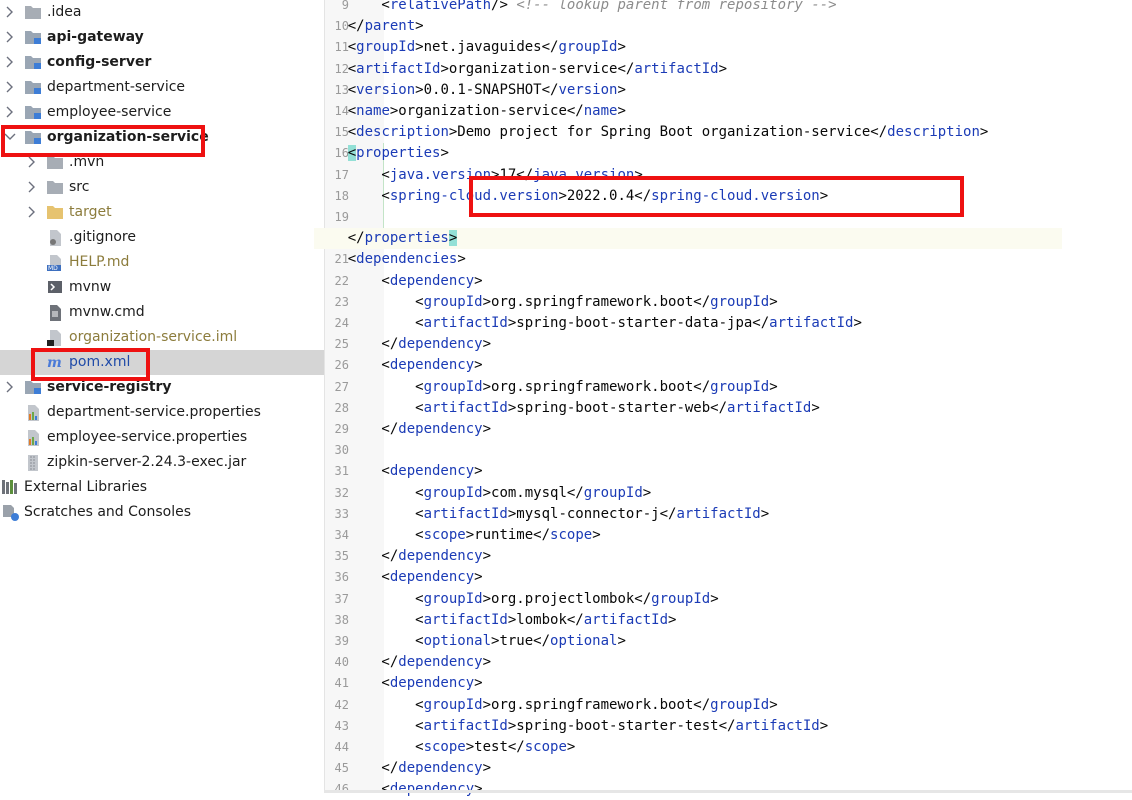 The width and height of the screenshot is (1132, 800). Describe the element at coordinates (90, 212) in the screenshot. I see `tree-item-label: target` at that location.